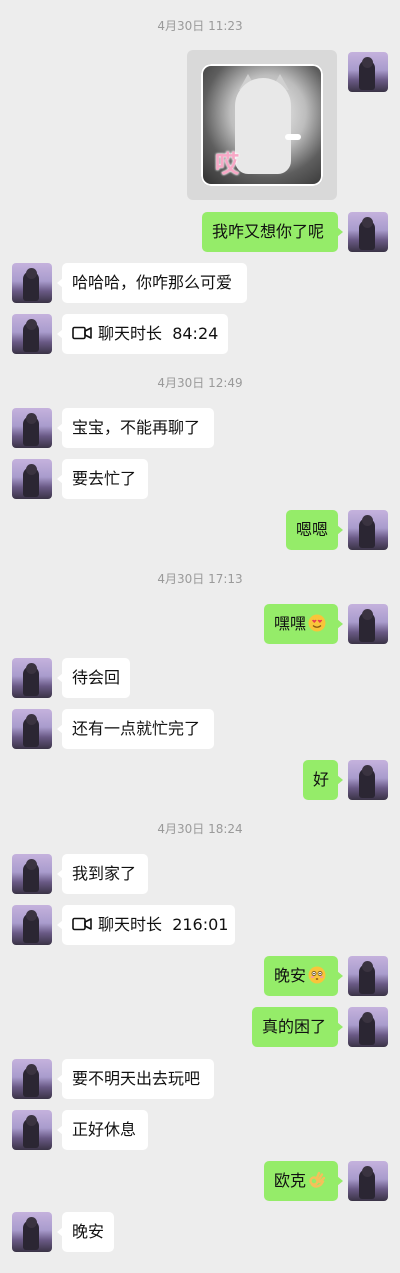 Image resolution: width=400 pixels, height=1273 pixels. Describe the element at coordinates (85, 1232) in the screenshot. I see `received-message: 晚安` at that location.